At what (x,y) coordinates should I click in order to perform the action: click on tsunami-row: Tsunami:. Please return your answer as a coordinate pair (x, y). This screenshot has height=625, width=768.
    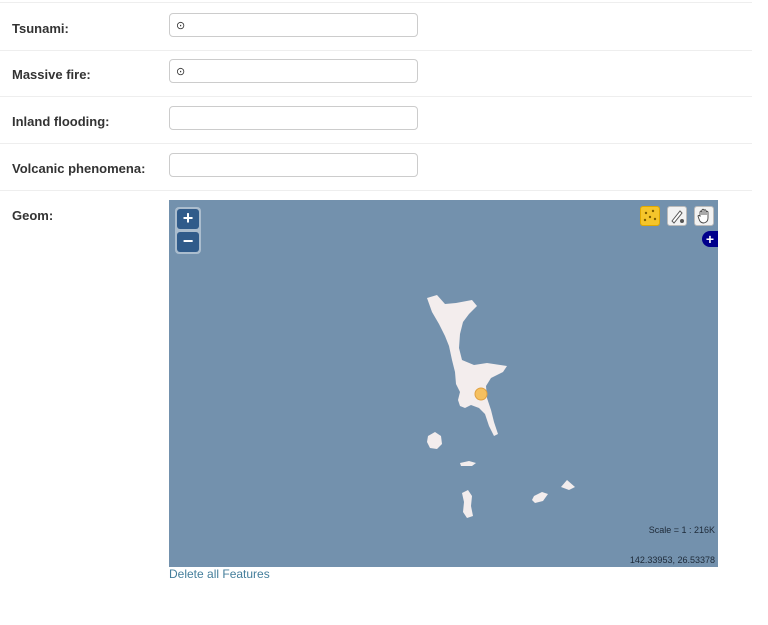
    Looking at the image, I should click on (376, 27).